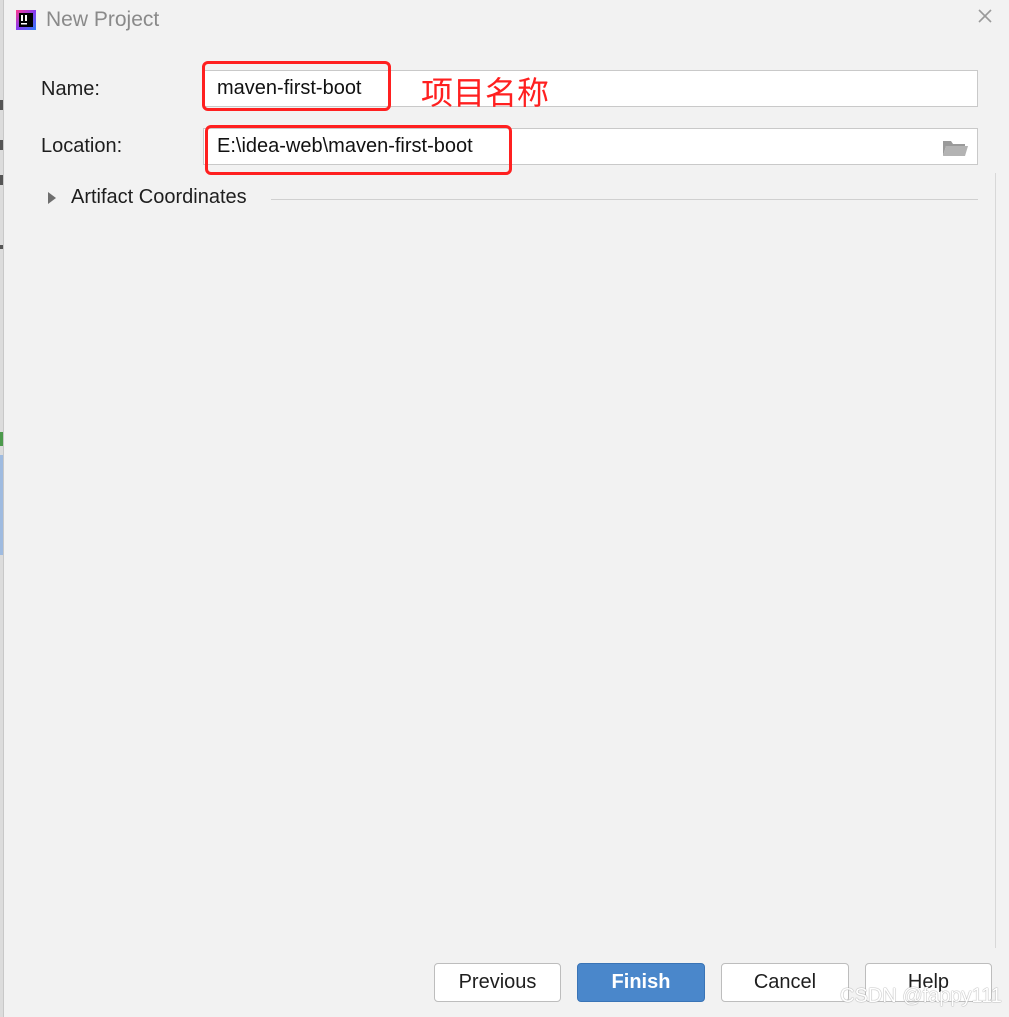 Image resolution: width=1009 pixels, height=1017 pixels. What do you see at coordinates (995, 560) in the screenshot?
I see `scroll-divider` at bounding box center [995, 560].